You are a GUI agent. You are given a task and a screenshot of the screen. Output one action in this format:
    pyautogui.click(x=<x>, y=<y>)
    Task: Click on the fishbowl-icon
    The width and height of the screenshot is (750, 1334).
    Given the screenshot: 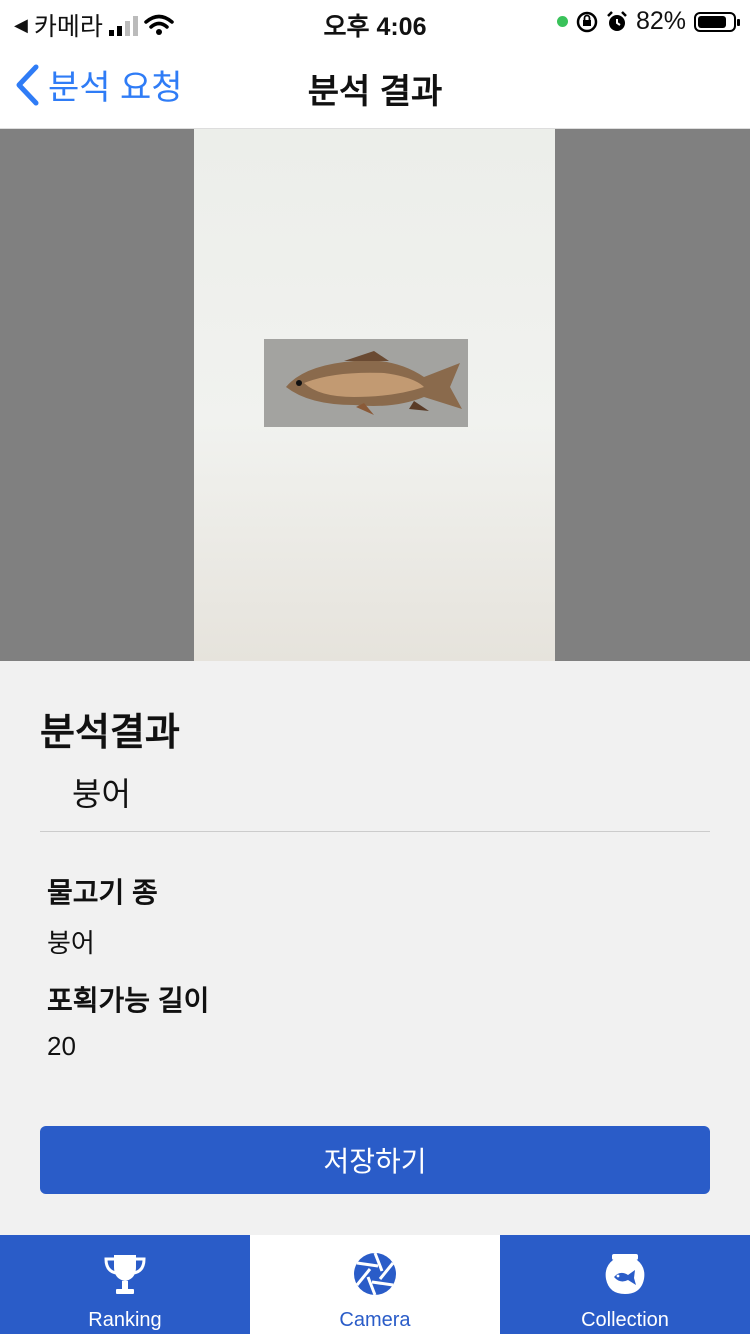 What is the action you would take?
    pyautogui.click(x=625, y=1274)
    